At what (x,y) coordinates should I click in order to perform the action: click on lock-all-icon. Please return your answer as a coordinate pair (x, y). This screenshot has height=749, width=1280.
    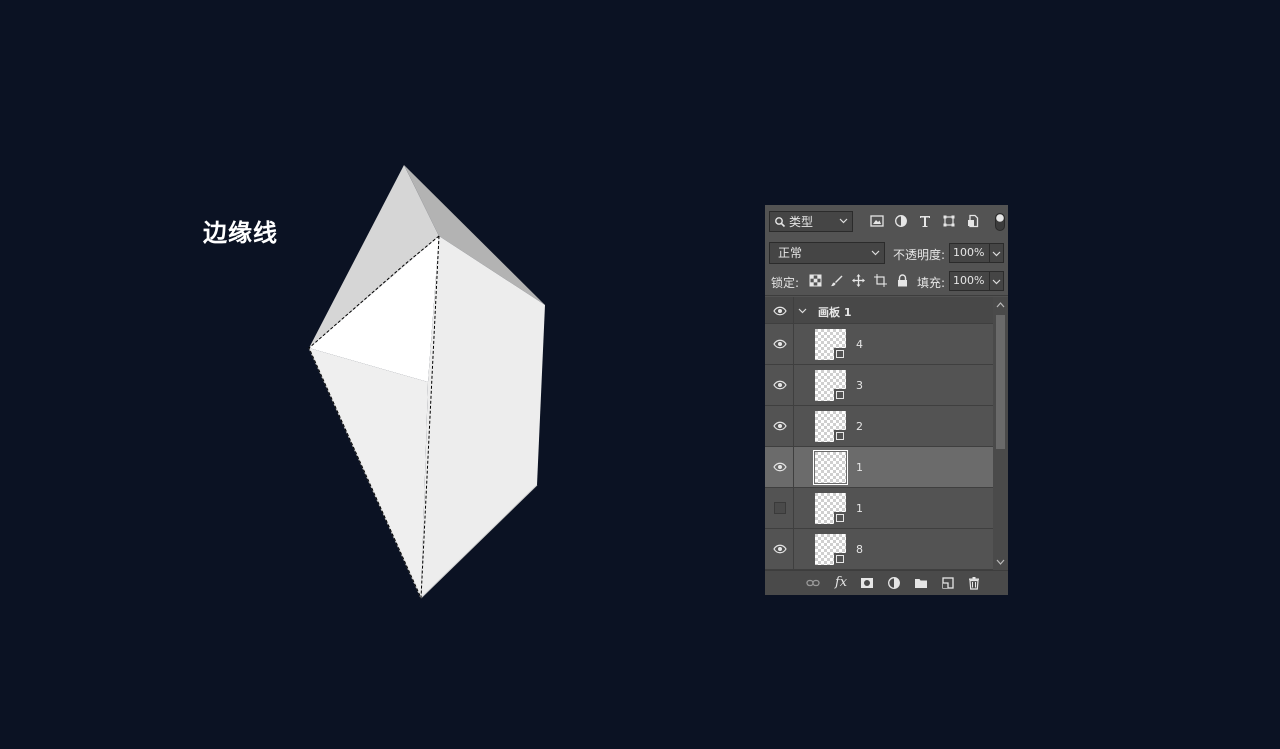
    Looking at the image, I should click on (902, 280).